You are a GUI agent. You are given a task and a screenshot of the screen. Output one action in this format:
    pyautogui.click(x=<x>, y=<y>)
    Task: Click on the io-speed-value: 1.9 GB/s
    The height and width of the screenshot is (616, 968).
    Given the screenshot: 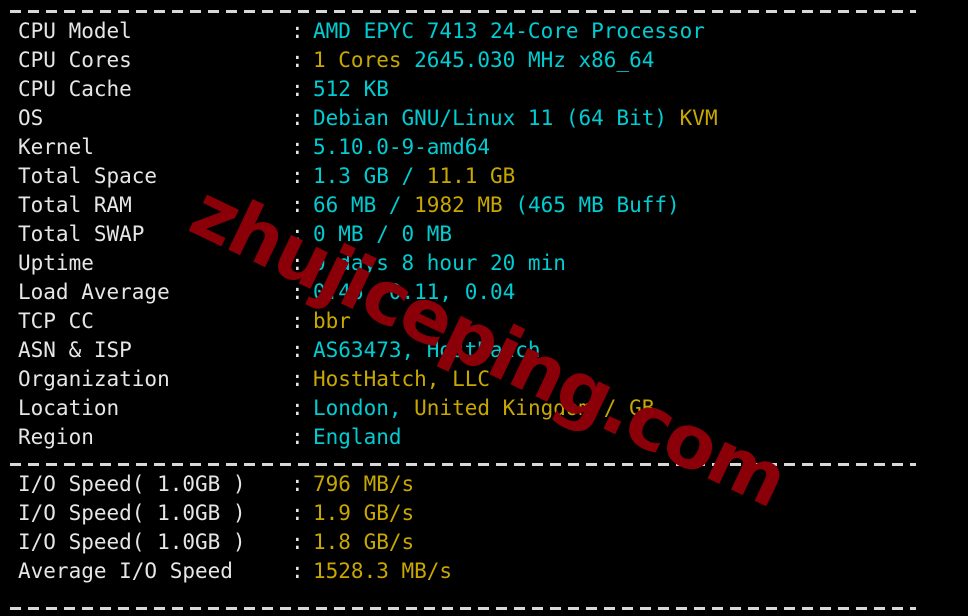 What is the action you would take?
    pyautogui.click(x=363, y=513)
    